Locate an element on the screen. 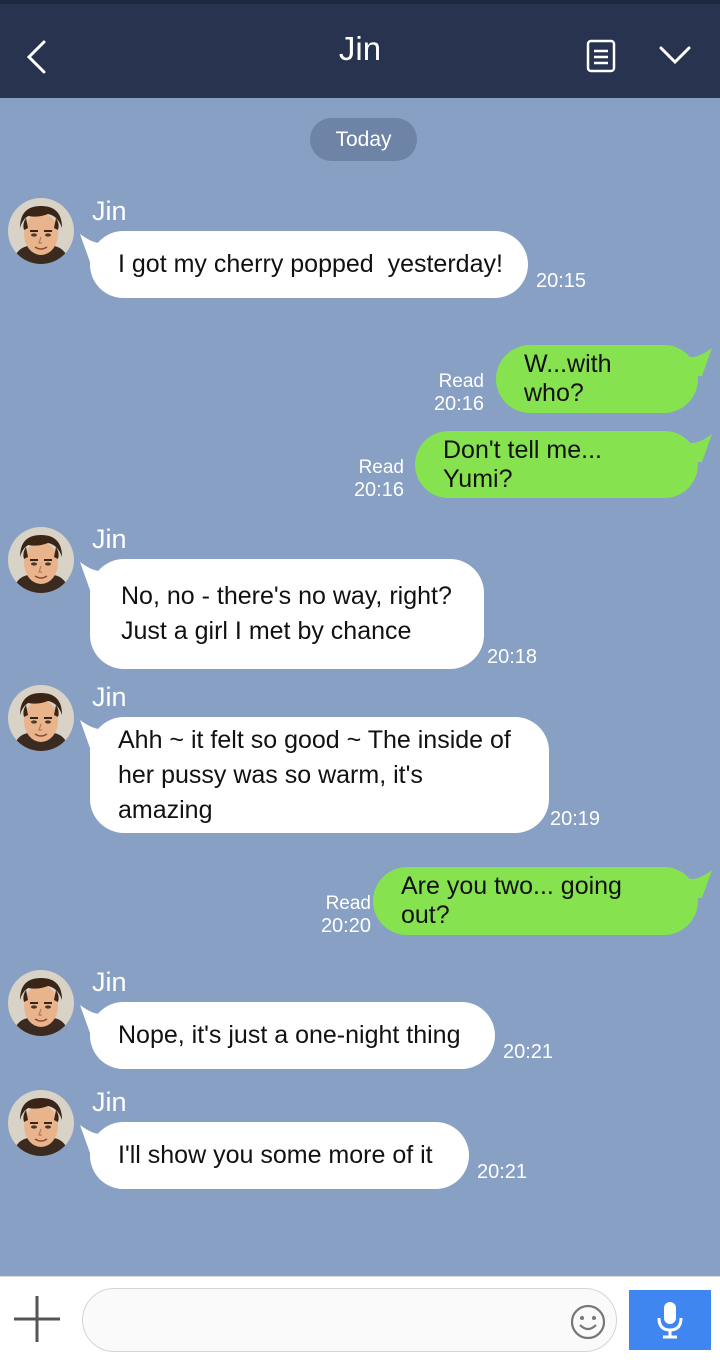  voice-button is located at coordinates (670, 1320).